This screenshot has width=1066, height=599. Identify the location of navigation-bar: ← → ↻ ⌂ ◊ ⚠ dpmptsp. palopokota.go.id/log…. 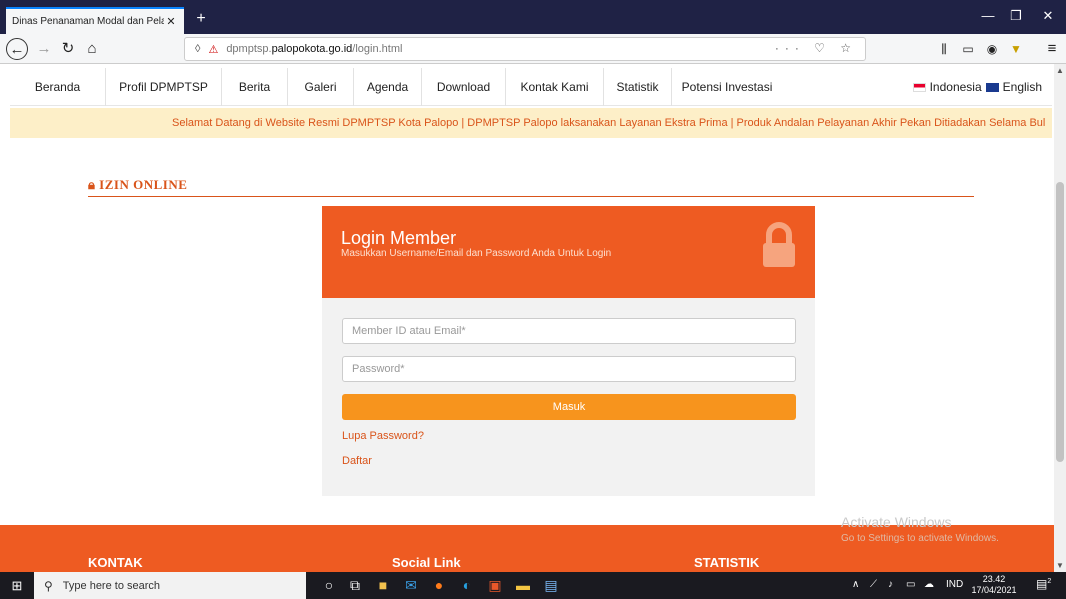
(533, 49).